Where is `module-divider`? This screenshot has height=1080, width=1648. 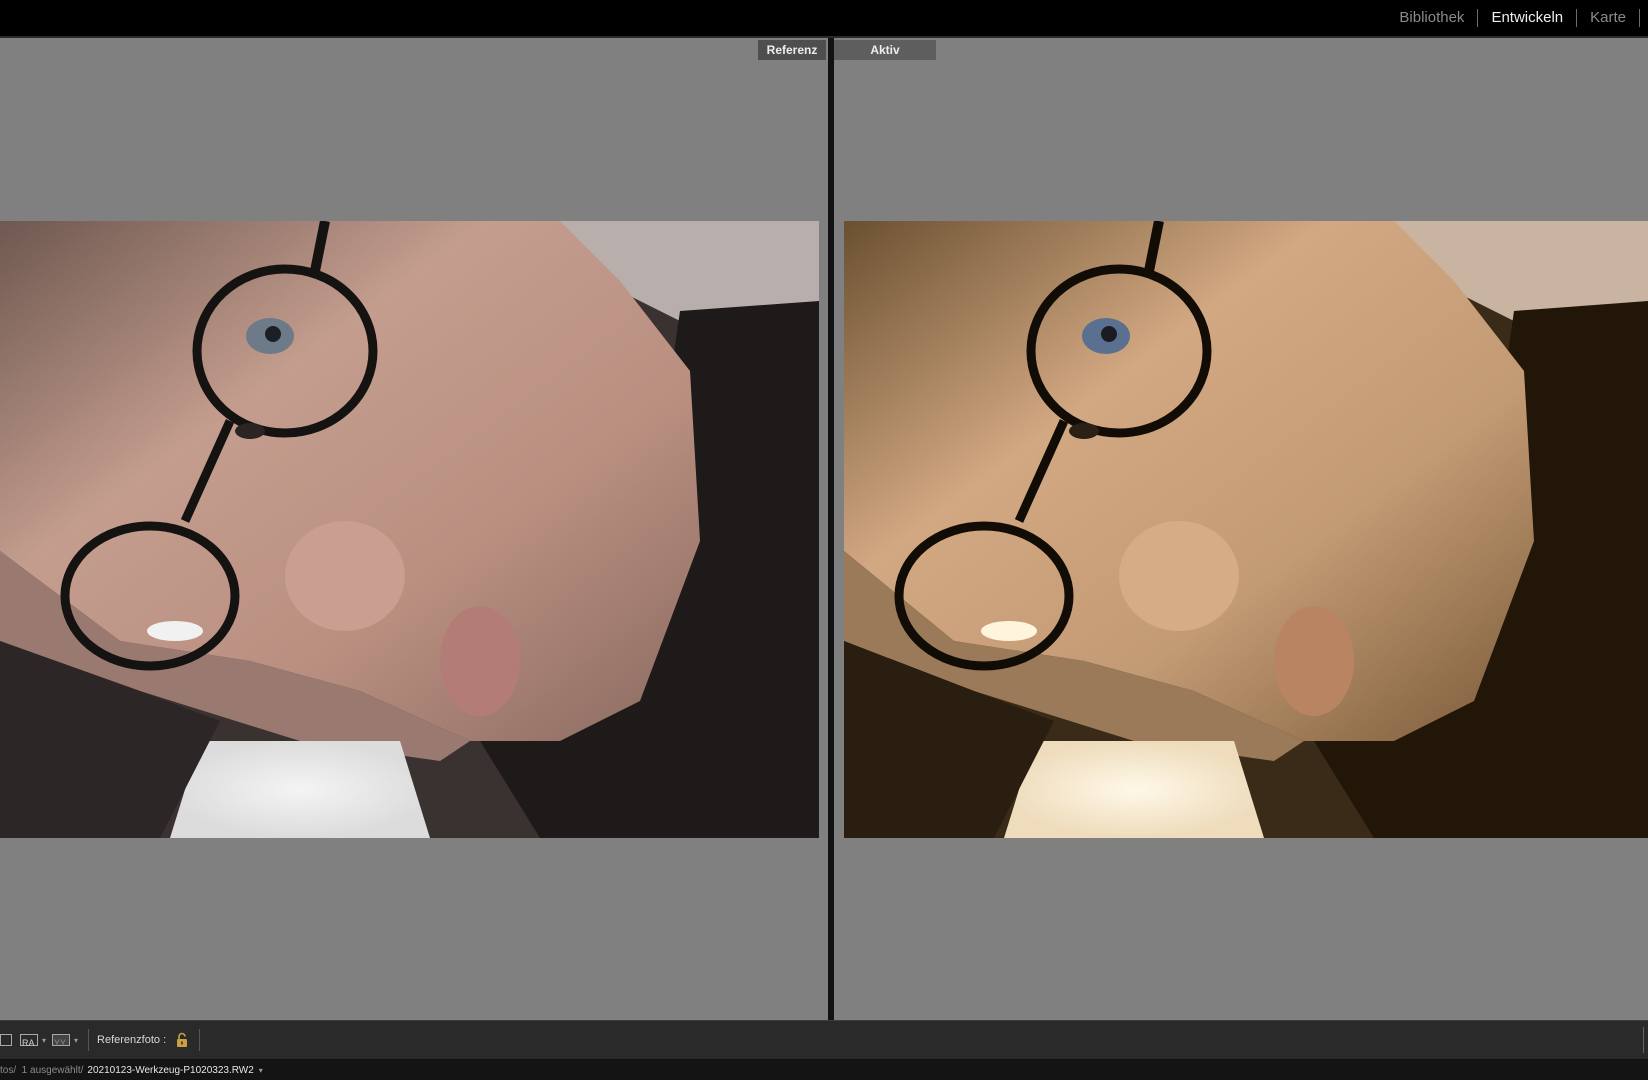
module-divider is located at coordinates (1639, 18).